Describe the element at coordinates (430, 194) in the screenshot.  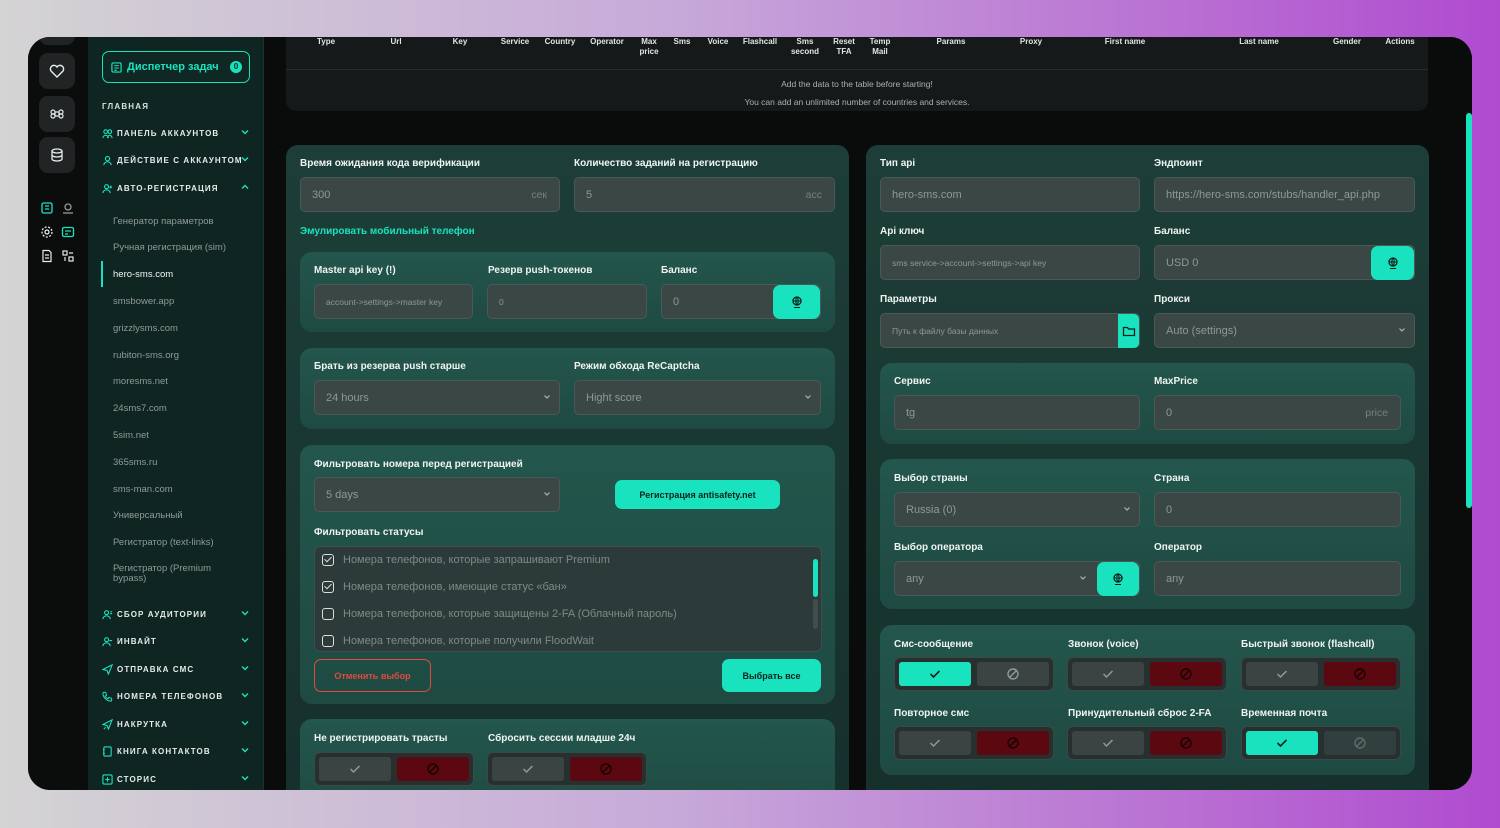
I see `wait-input: 300 сек` at that location.